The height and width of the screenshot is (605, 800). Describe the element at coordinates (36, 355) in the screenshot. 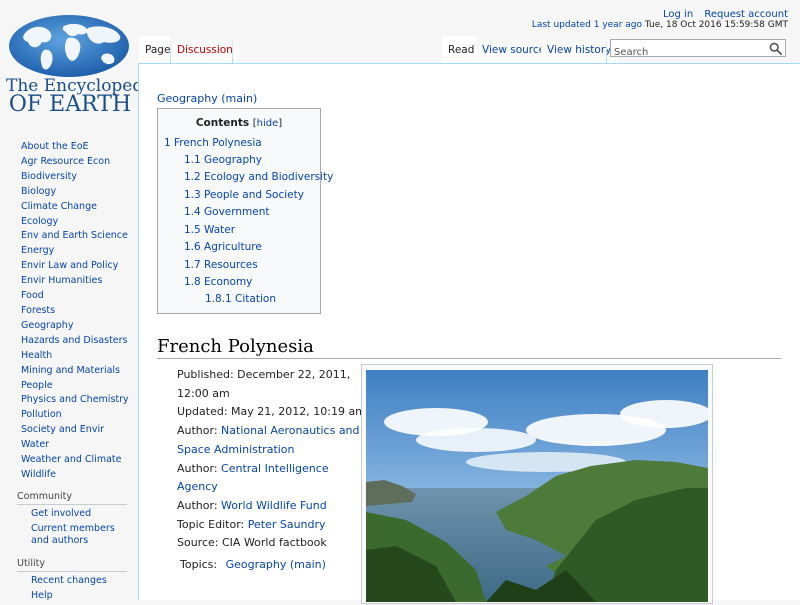

I see `sidebar-item-health: Health` at that location.